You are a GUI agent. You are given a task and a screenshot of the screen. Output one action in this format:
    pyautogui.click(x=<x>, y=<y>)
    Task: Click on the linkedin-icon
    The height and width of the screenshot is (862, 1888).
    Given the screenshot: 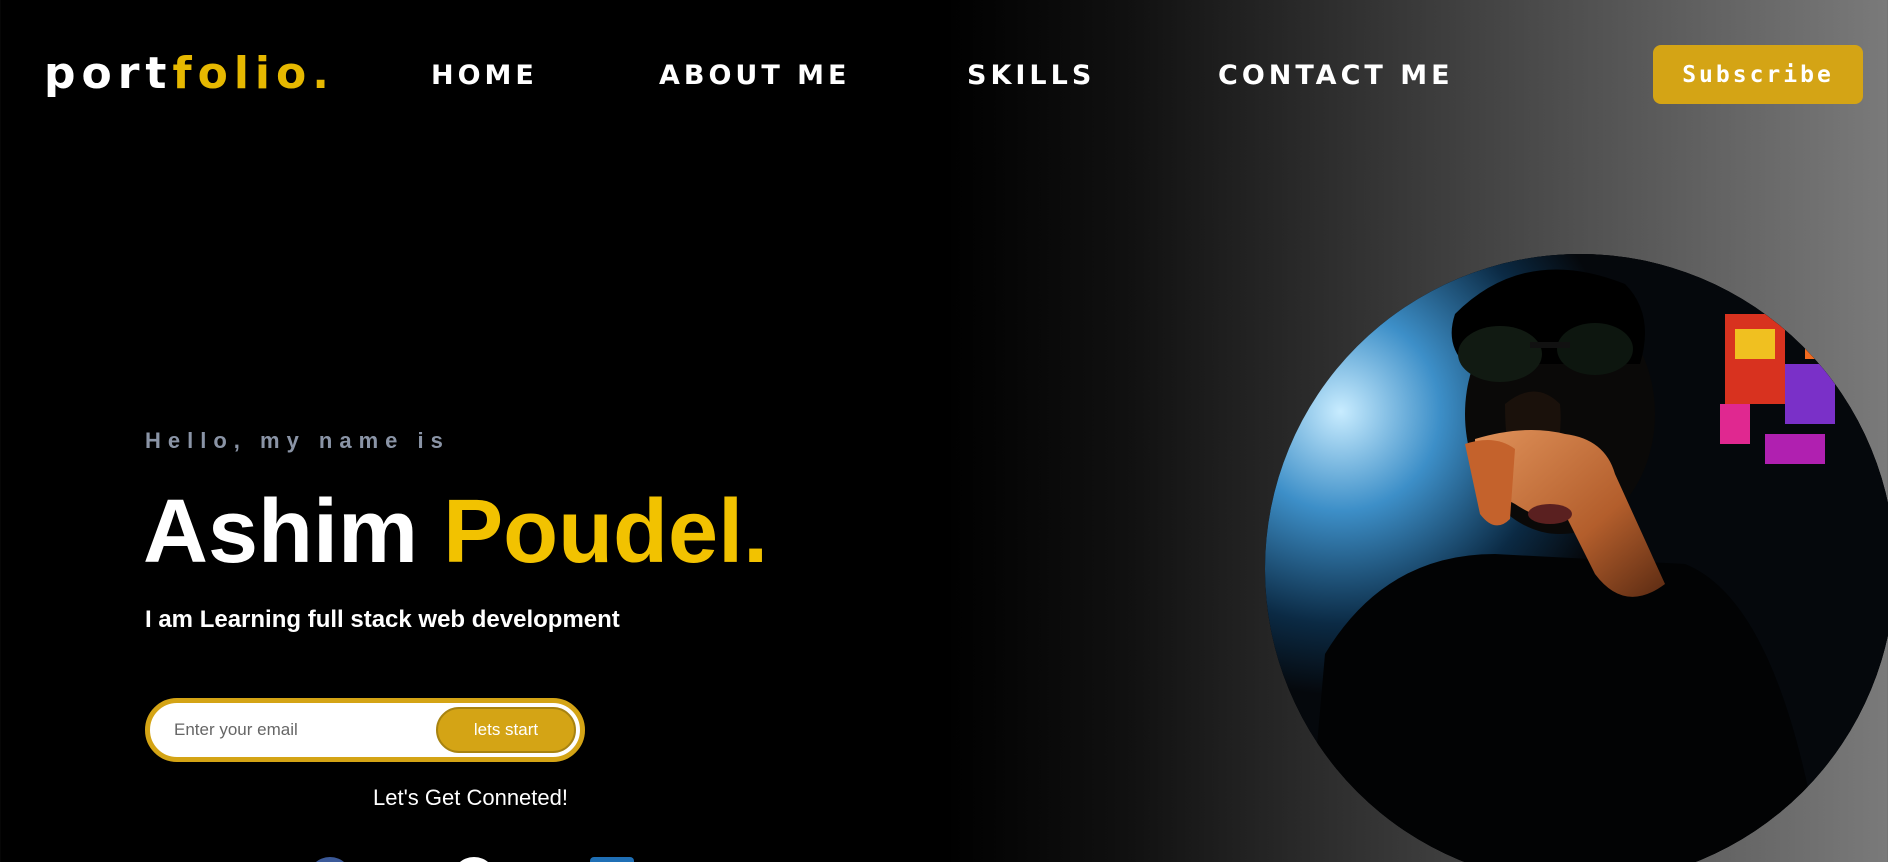 What is the action you would take?
    pyautogui.click(x=612, y=859)
    